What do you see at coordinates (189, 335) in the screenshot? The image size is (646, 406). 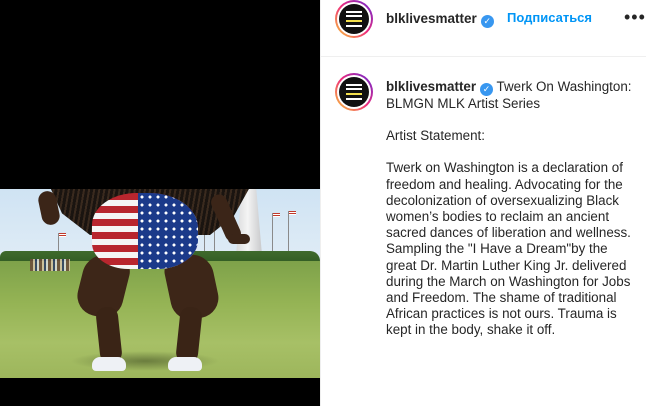 I see `dancer-shin-right` at bounding box center [189, 335].